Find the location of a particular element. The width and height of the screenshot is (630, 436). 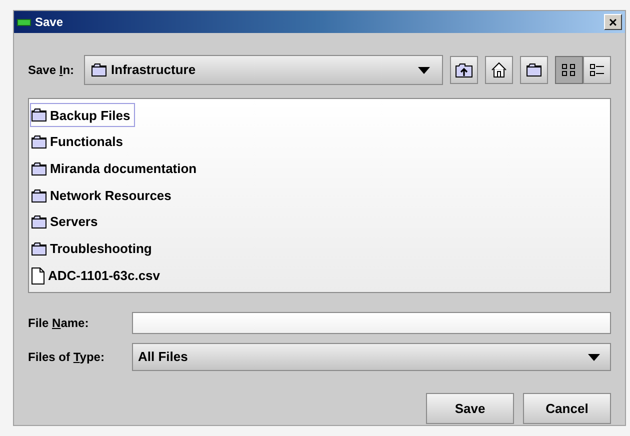

list-view-icon is located at coordinates (569, 70).